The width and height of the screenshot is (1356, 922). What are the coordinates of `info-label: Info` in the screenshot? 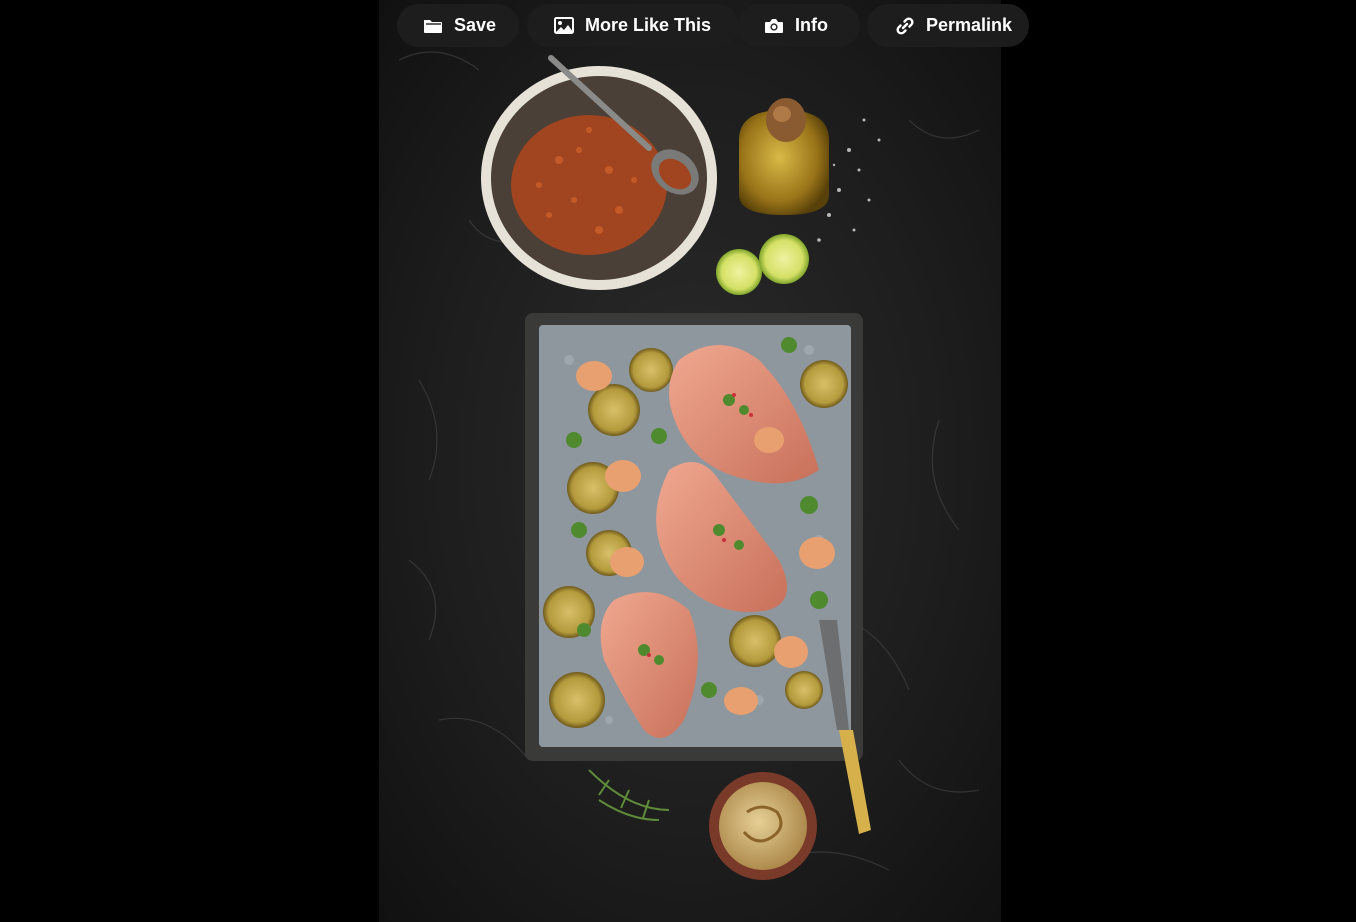 It's located at (811, 25).